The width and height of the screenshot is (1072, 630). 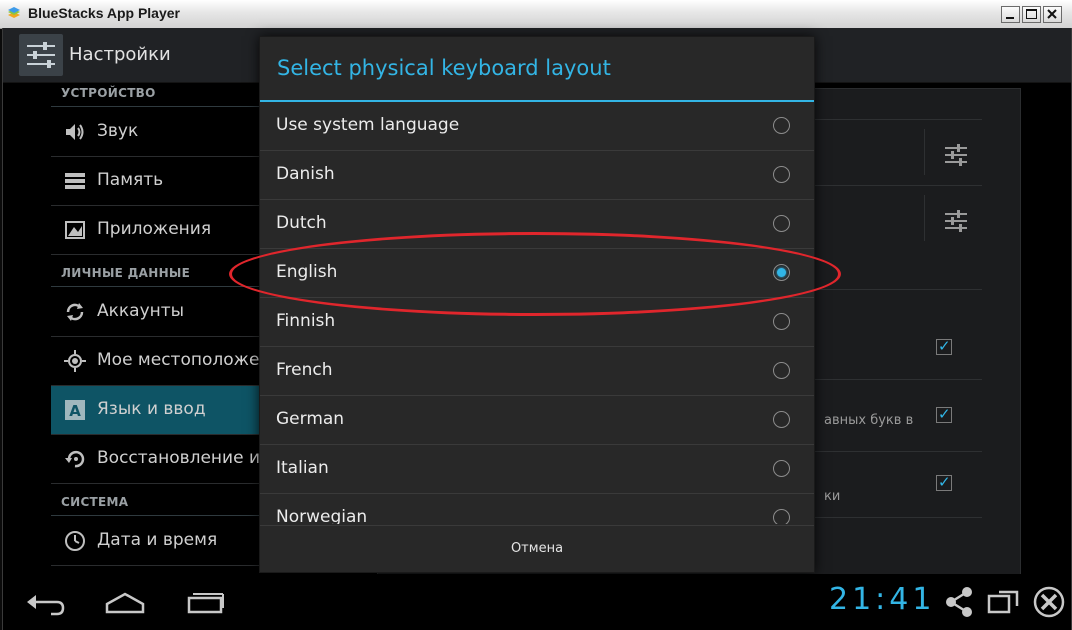 What do you see at coordinates (141, 311) in the screenshot?
I see `sidebar-item-label: Аккаунты` at bounding box center [141, 311].